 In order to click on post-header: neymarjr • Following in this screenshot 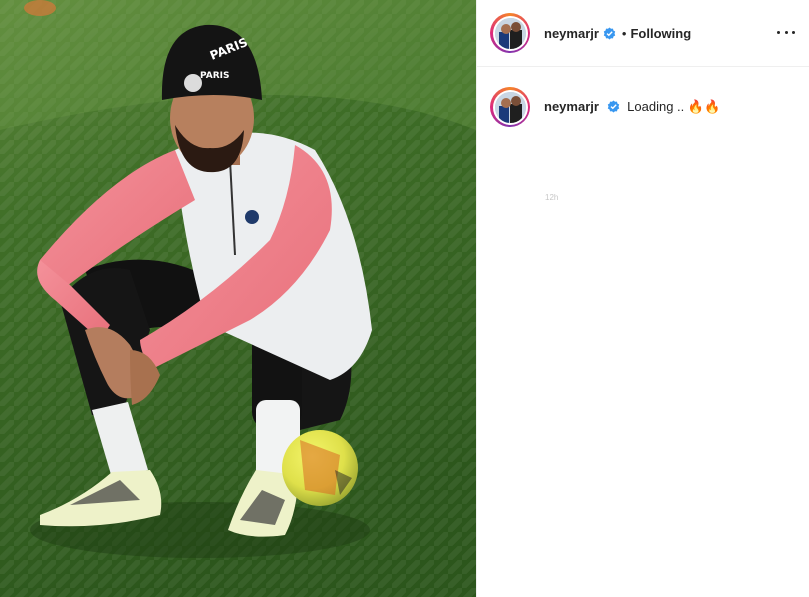, I will do `click(643, 33)`.